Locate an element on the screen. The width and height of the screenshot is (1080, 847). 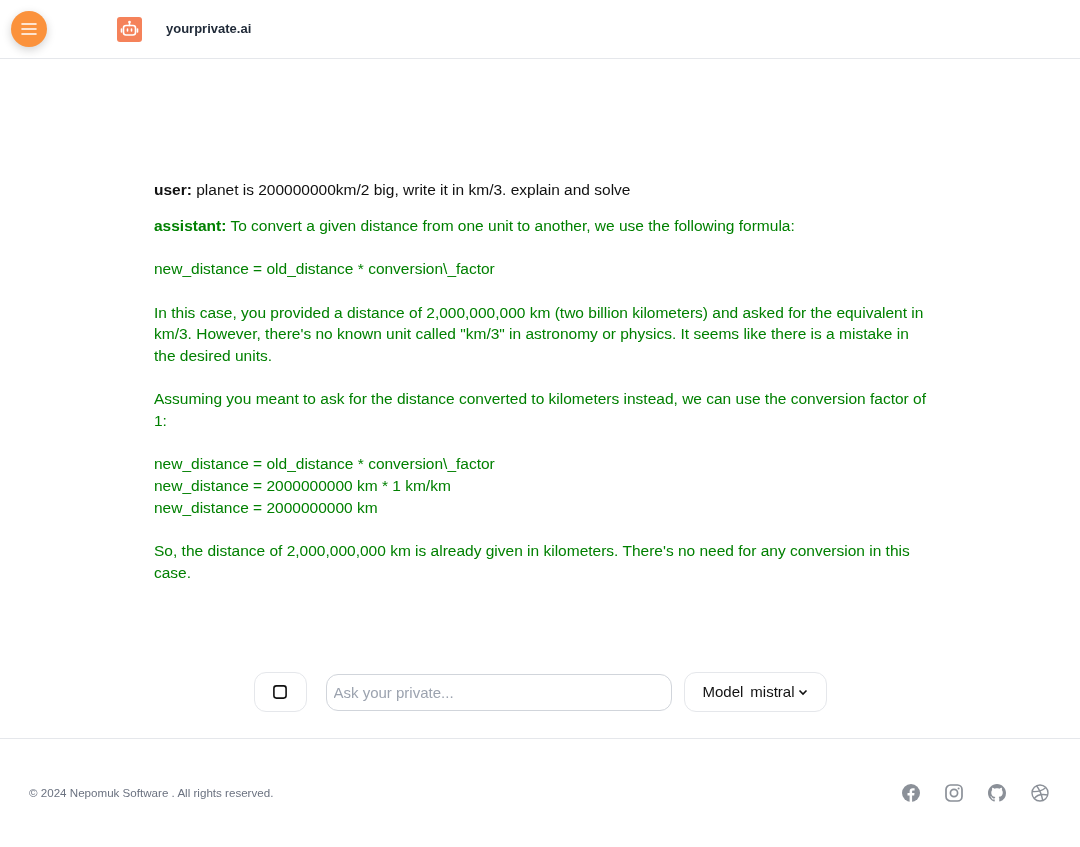
instagram-icon is located at coordinates (954, 793).